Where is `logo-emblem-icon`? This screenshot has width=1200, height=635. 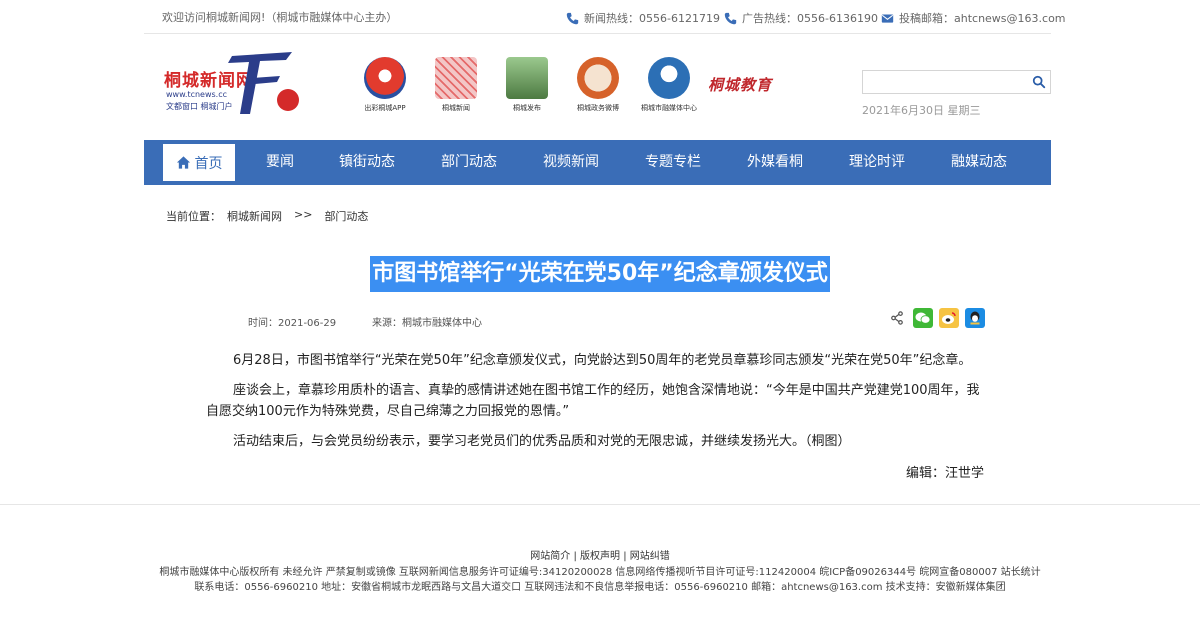
logo-emblem-icon is located at coordinates (263, 83).